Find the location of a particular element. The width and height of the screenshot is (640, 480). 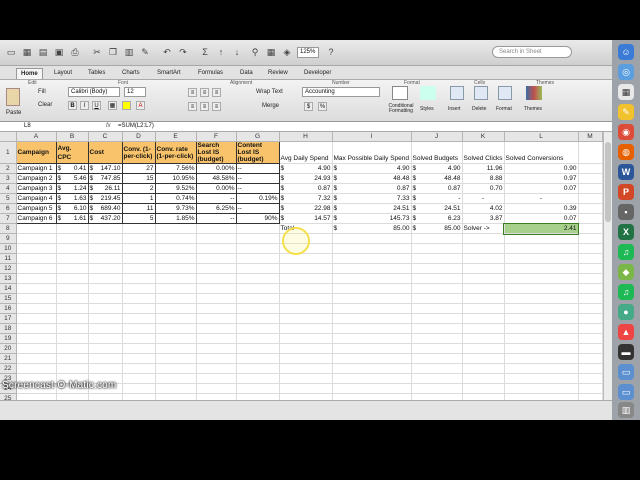

app-icon: ◆ is located at coordinates (626, 272).